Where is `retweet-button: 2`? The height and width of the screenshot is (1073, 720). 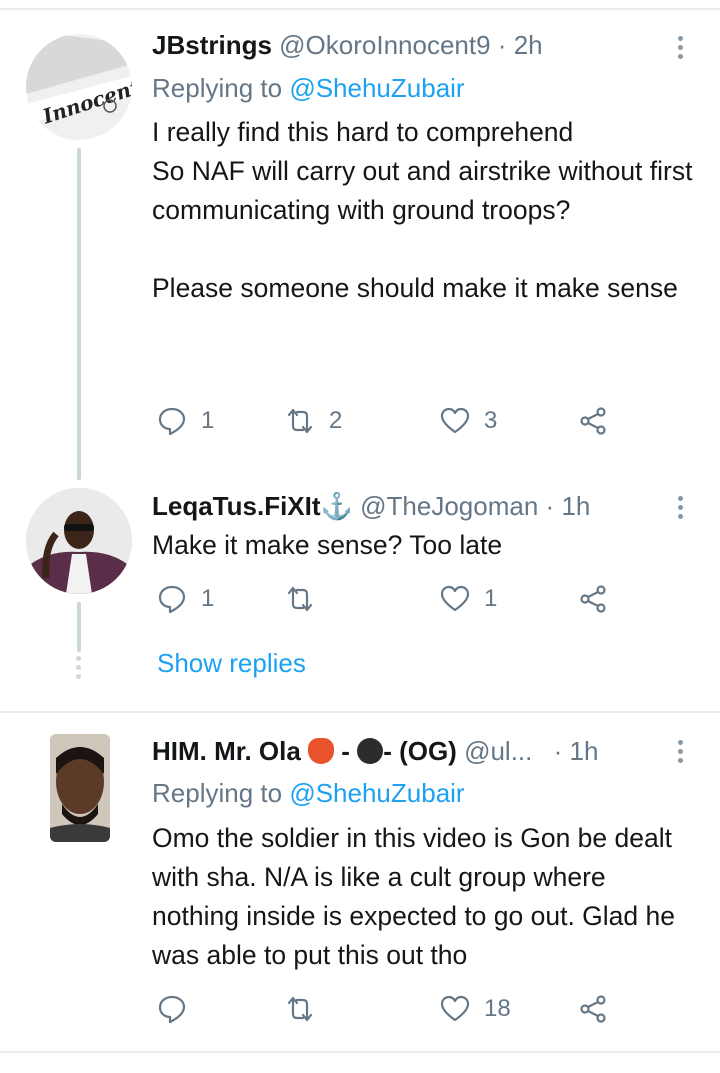 retweet-button: 2 is located at coordinates (313, 421).